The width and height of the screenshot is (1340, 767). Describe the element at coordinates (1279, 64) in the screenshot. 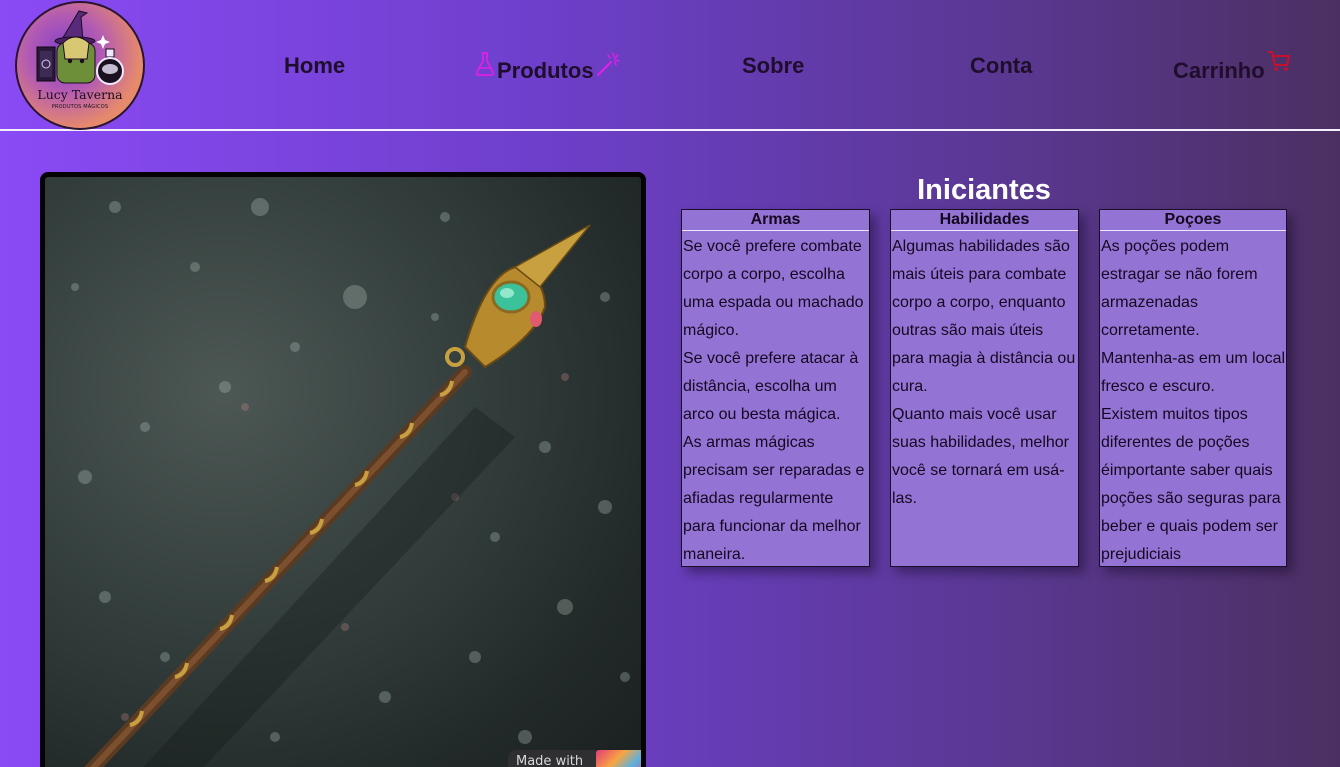

I see `cart-icon` at that location.